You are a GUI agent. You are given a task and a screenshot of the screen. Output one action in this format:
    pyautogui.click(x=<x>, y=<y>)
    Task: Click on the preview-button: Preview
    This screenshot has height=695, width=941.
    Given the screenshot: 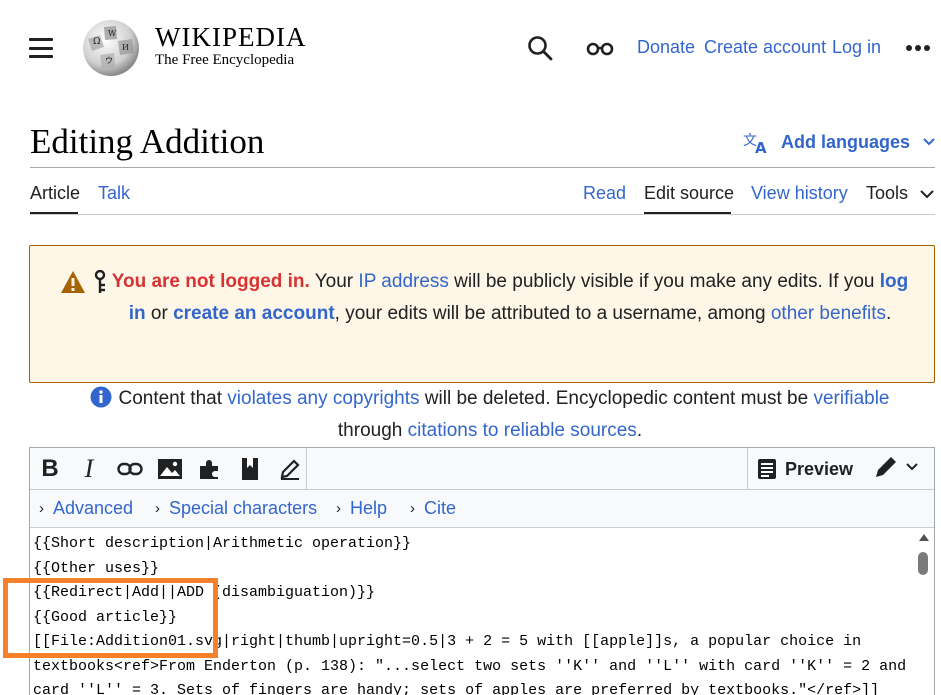 What is the action you would take?
    pyautogui.click(x=805, y=469)
    